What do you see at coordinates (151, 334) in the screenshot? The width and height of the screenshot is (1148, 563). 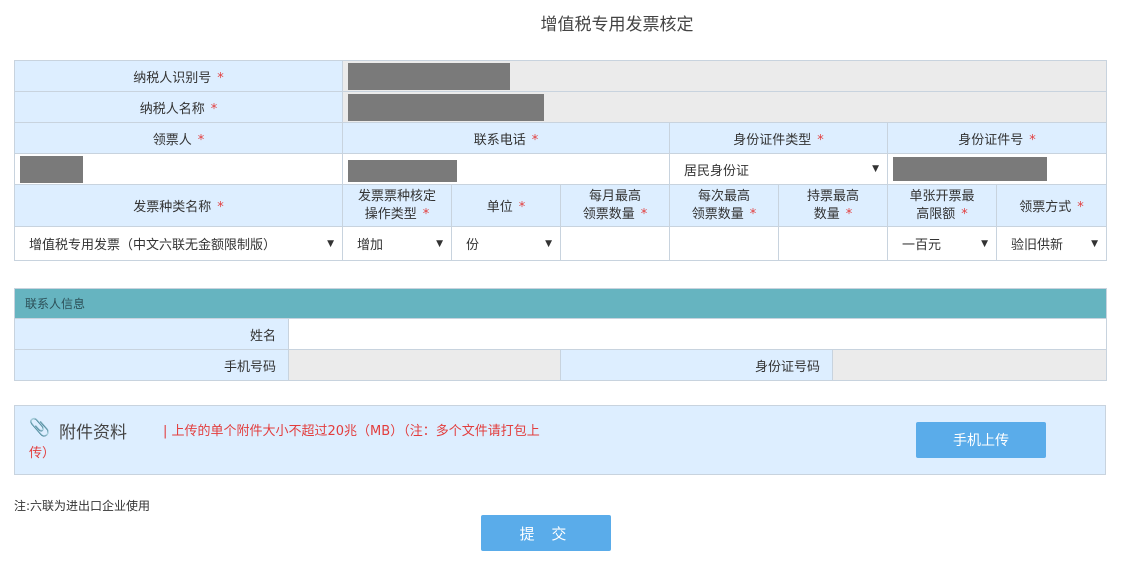 I see `contact-name-label: 姓名` at bounding box center [151, 334].